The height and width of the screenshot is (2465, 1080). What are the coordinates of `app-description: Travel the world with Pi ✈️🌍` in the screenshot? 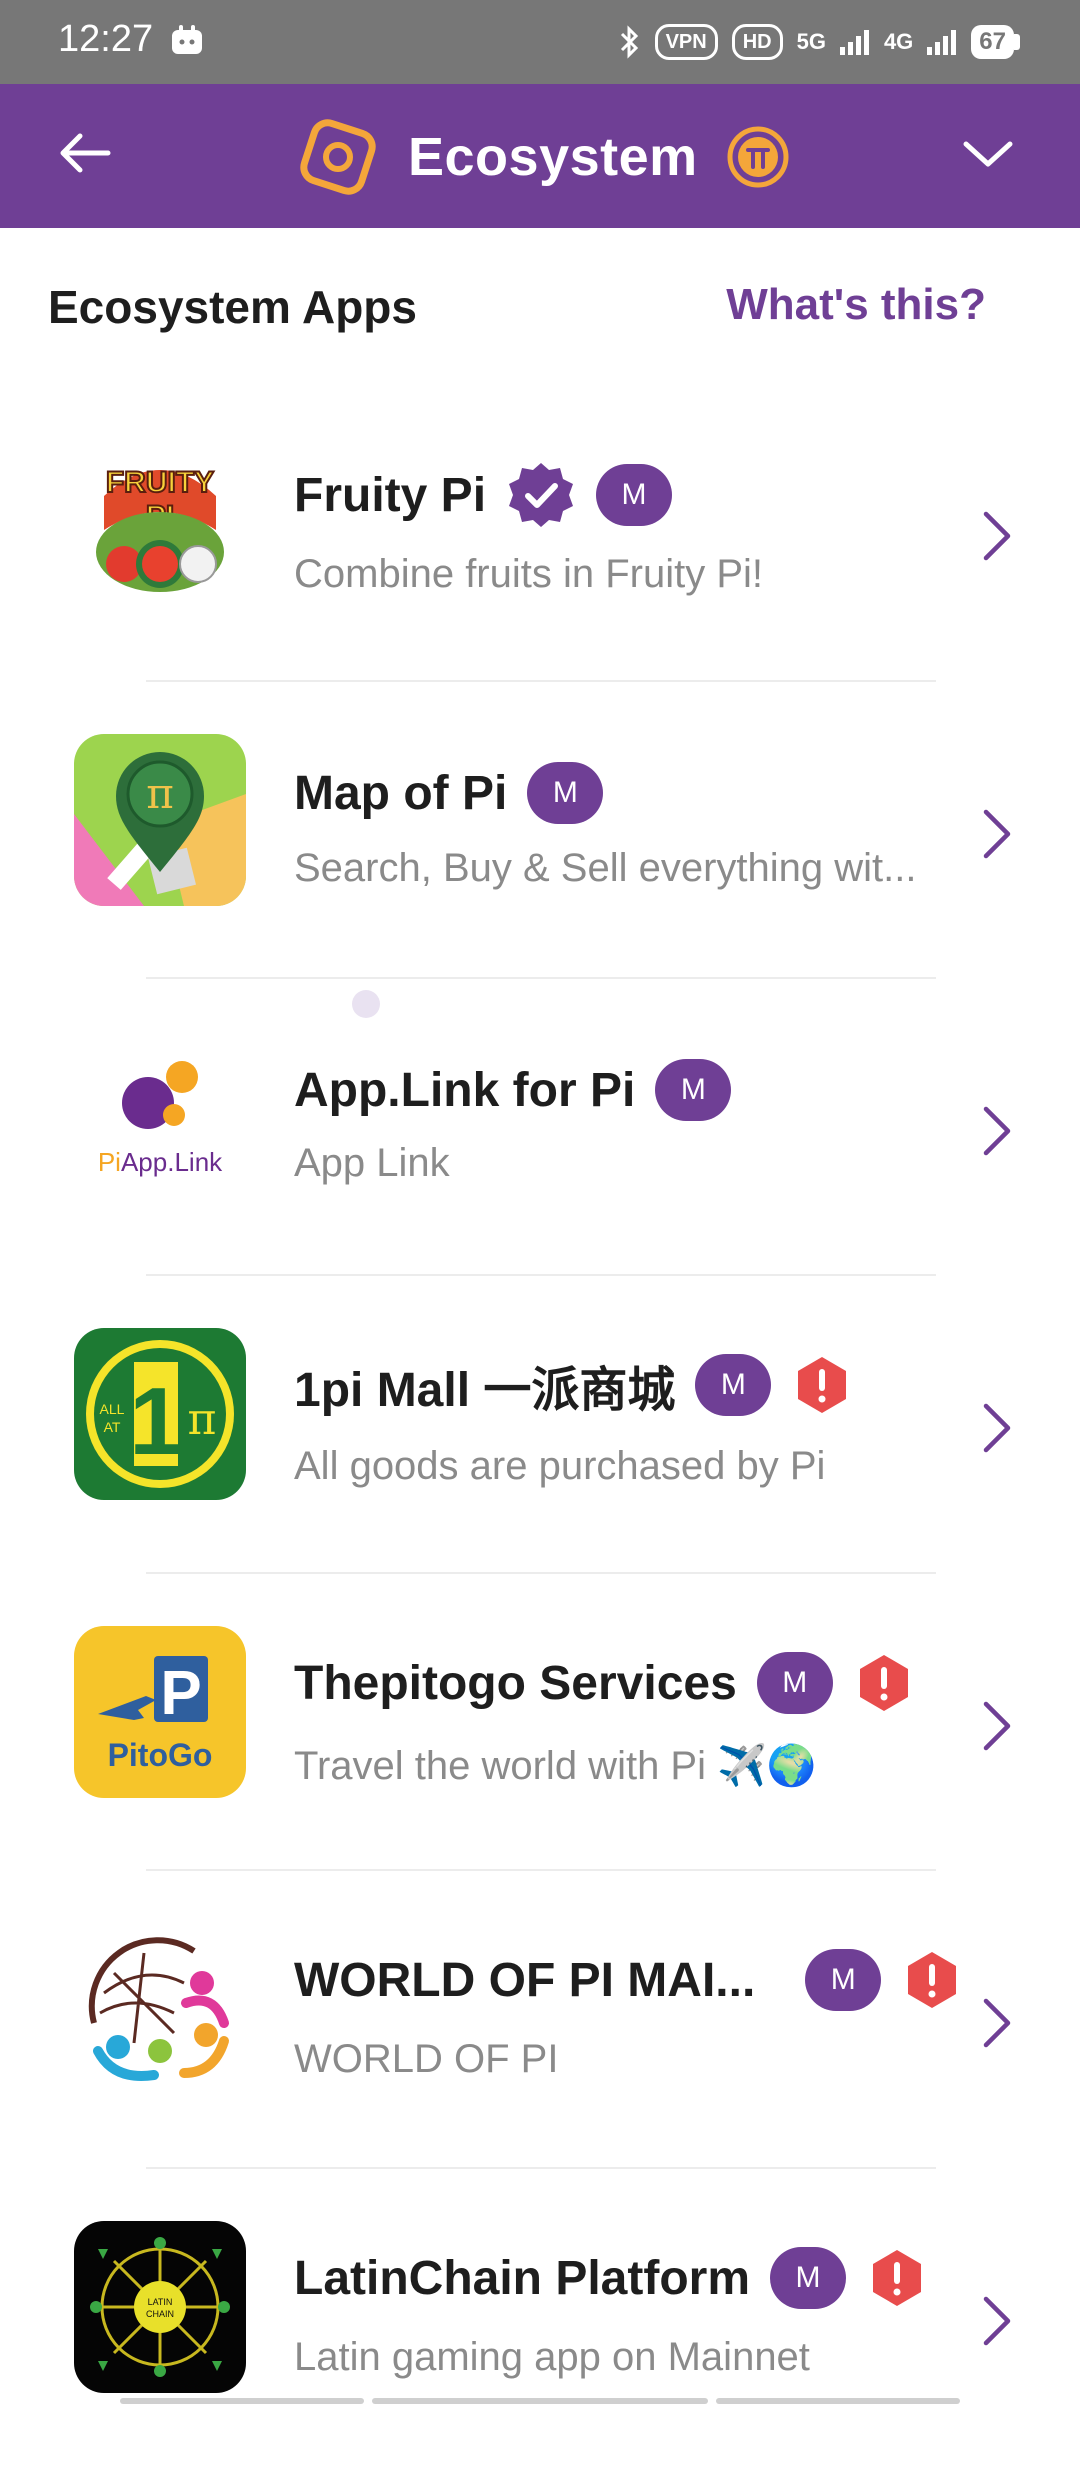 It's located at (555, 1766).